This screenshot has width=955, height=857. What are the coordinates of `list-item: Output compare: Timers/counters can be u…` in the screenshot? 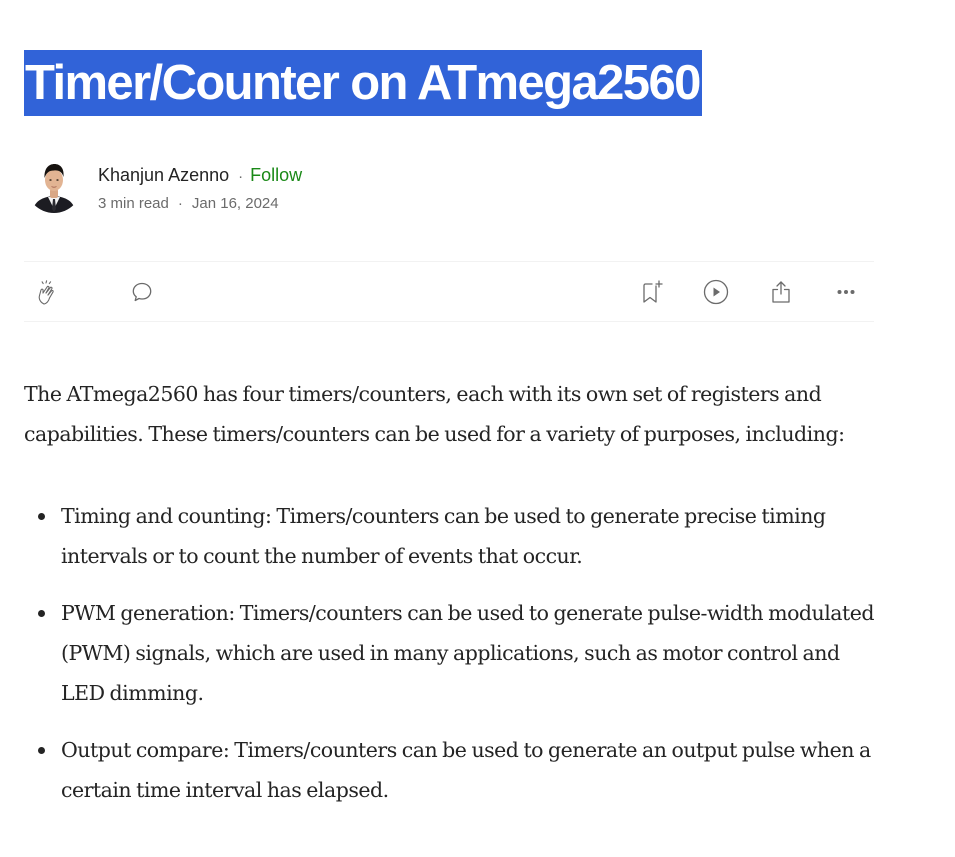 It's located at (449, 770).